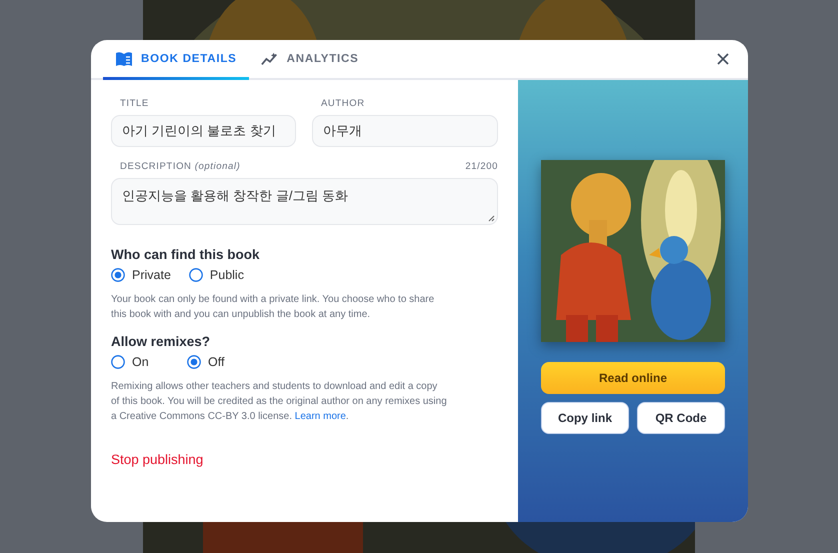 This screenshot has height=553, width=838. Describe the element at coordinates (723, 59) in the screenshot. I see `close-icon` at that location.